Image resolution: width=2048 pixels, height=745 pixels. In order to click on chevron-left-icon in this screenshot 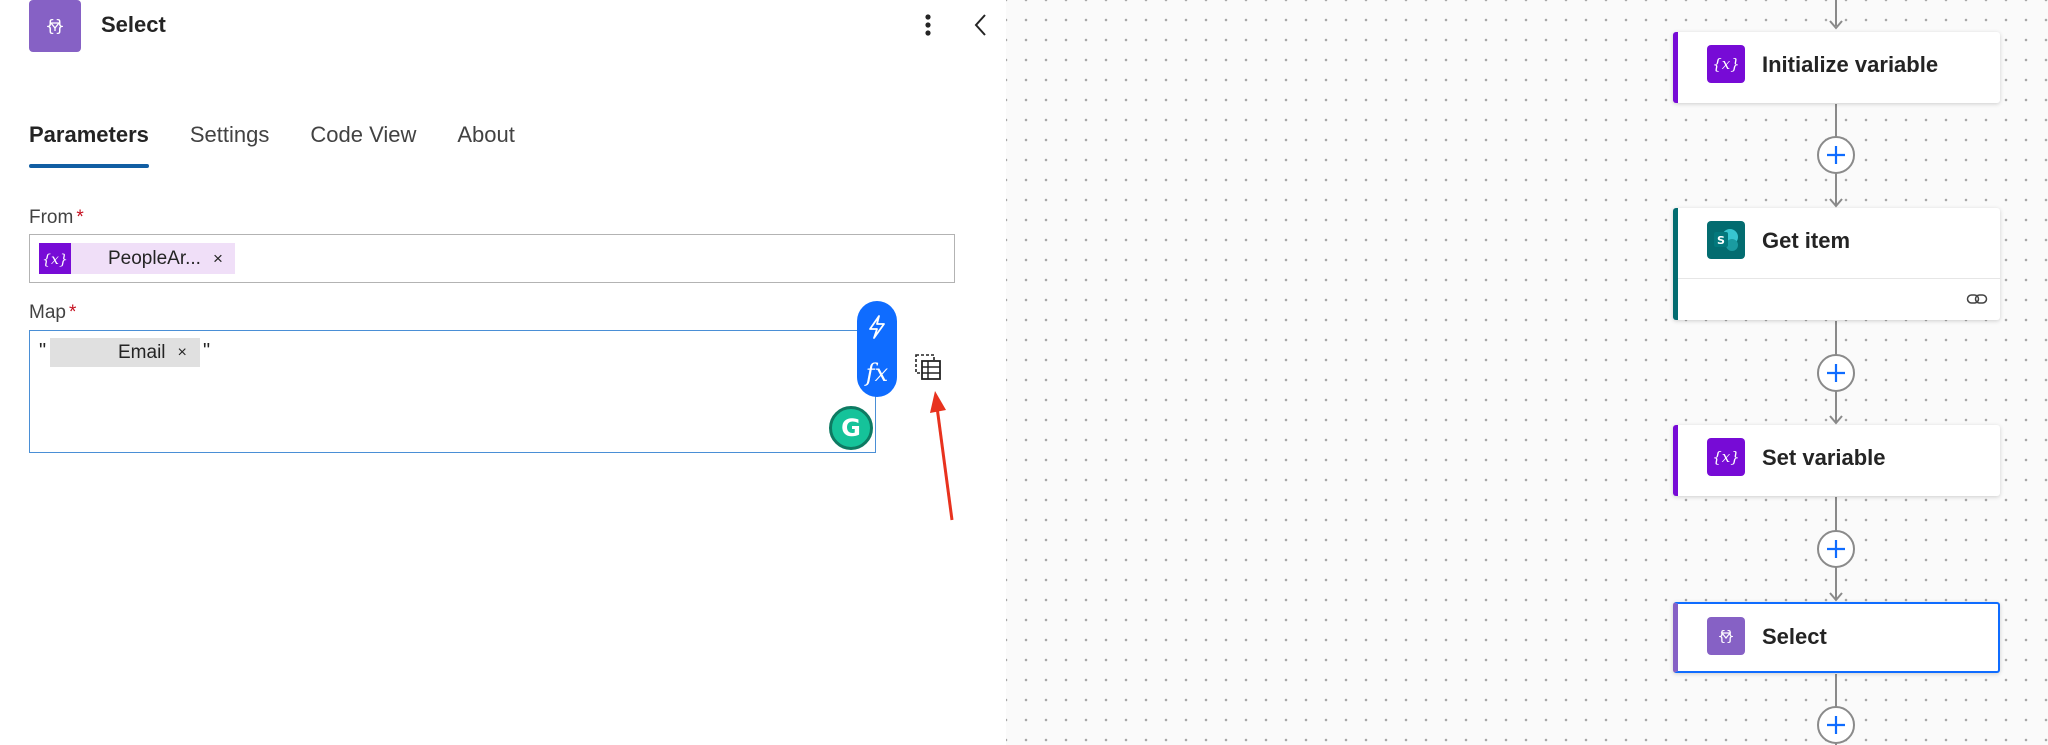, I will do `click(980, 25)`.